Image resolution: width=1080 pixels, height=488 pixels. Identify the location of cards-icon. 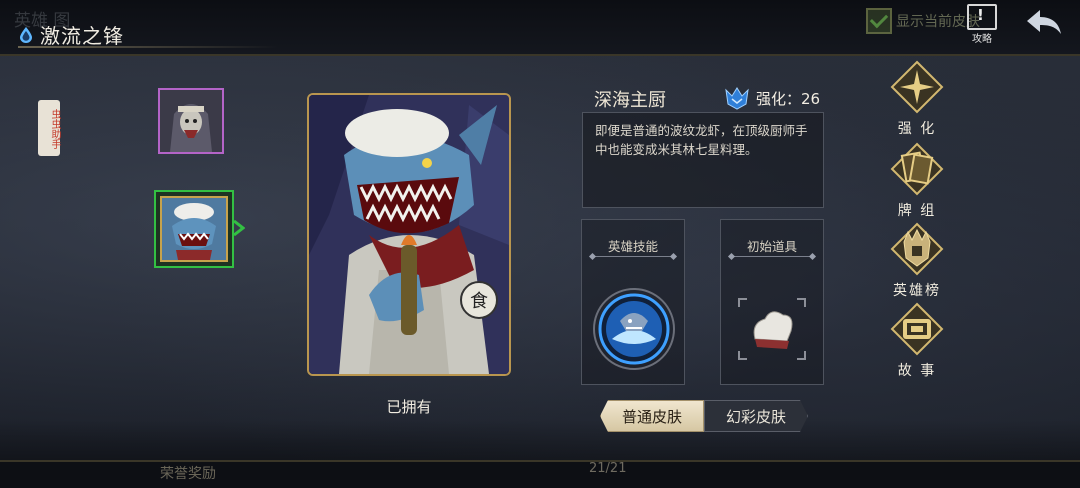
(917, 169).